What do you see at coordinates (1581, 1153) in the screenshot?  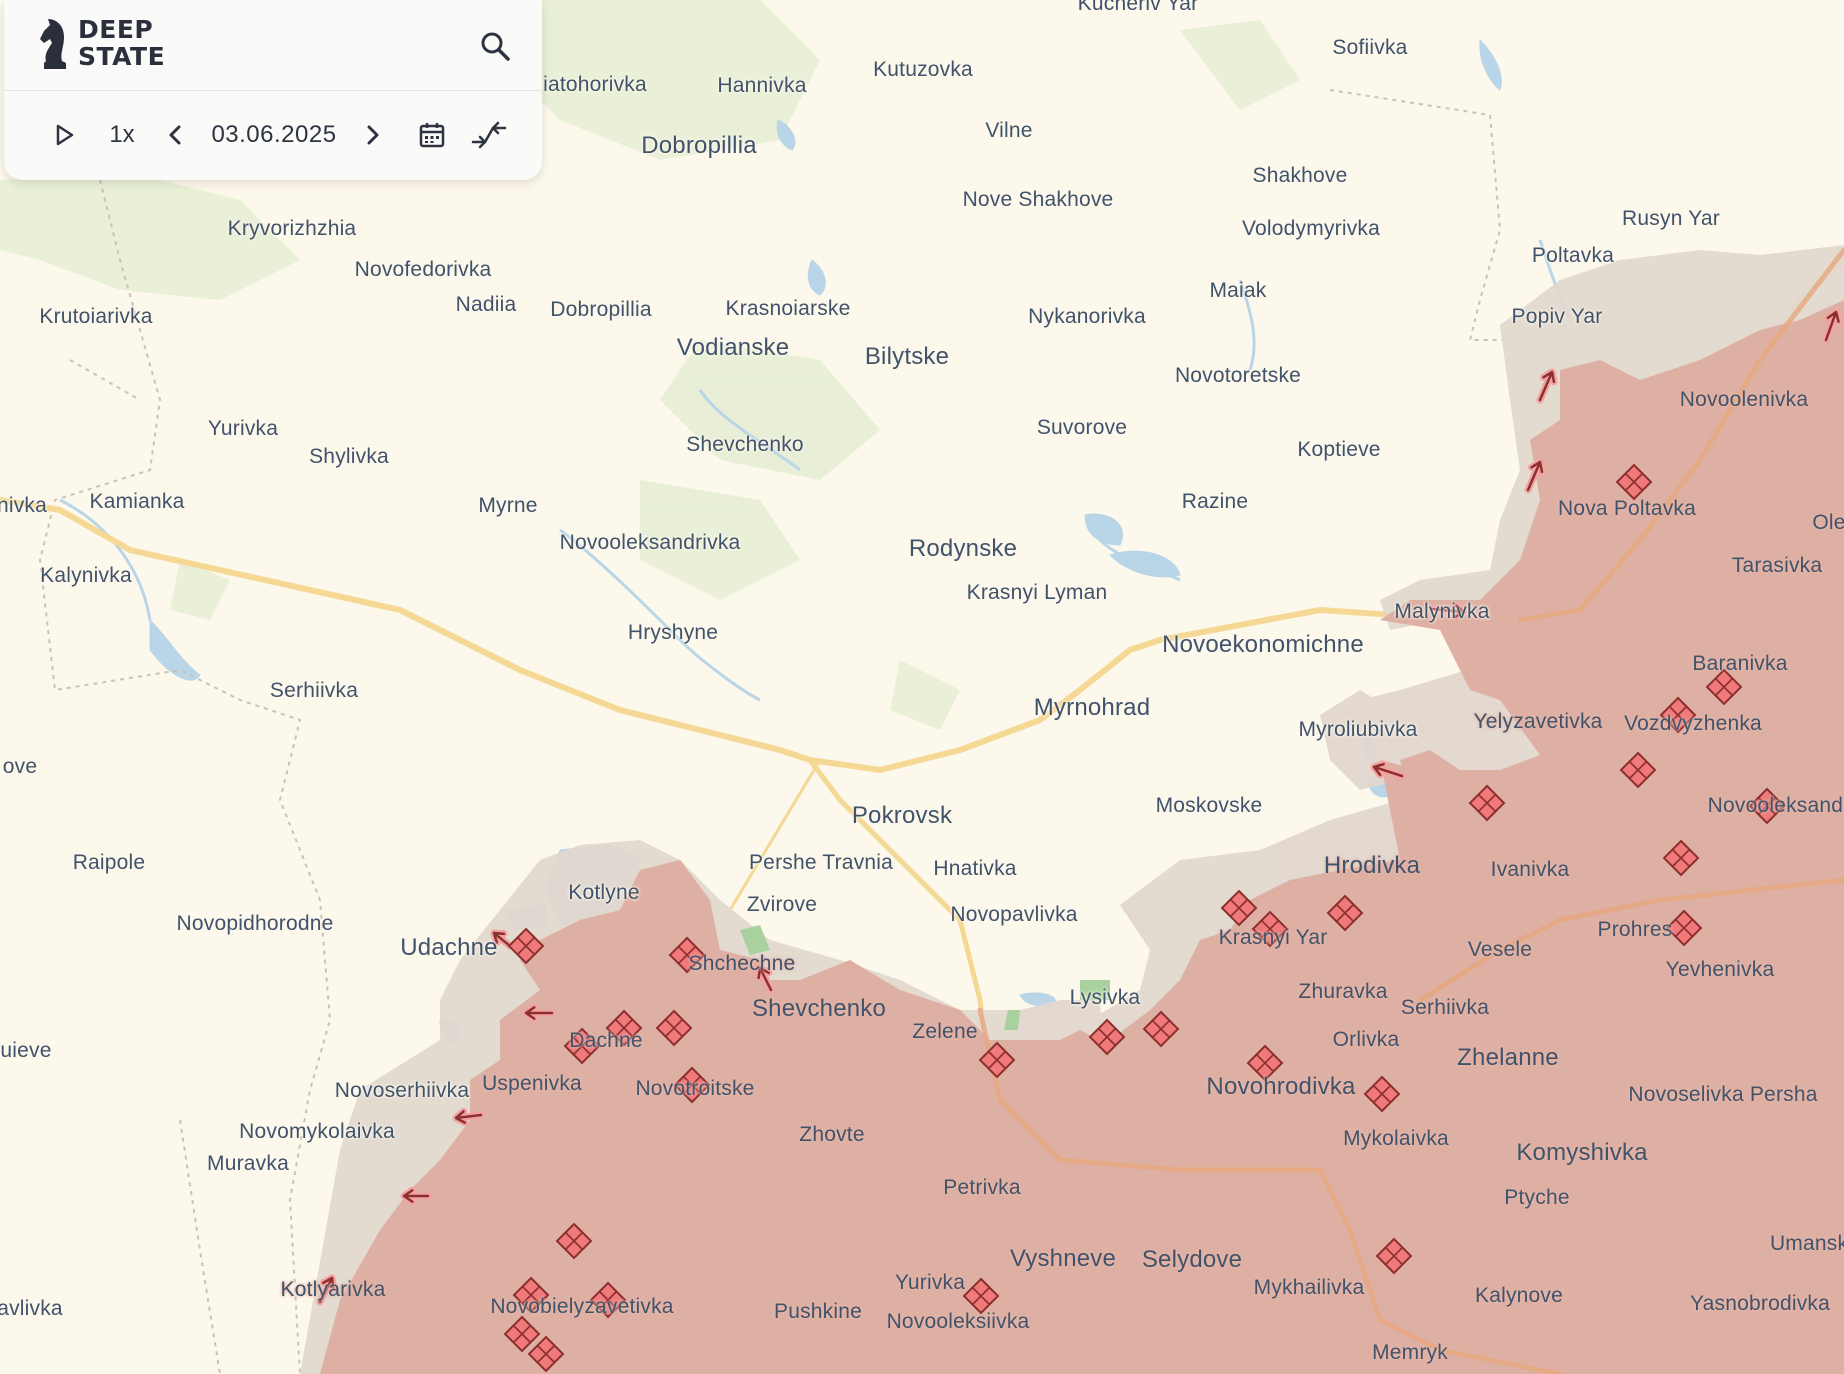 I see `place-label: Komyshivka` at bounding box center [1581, 1153].